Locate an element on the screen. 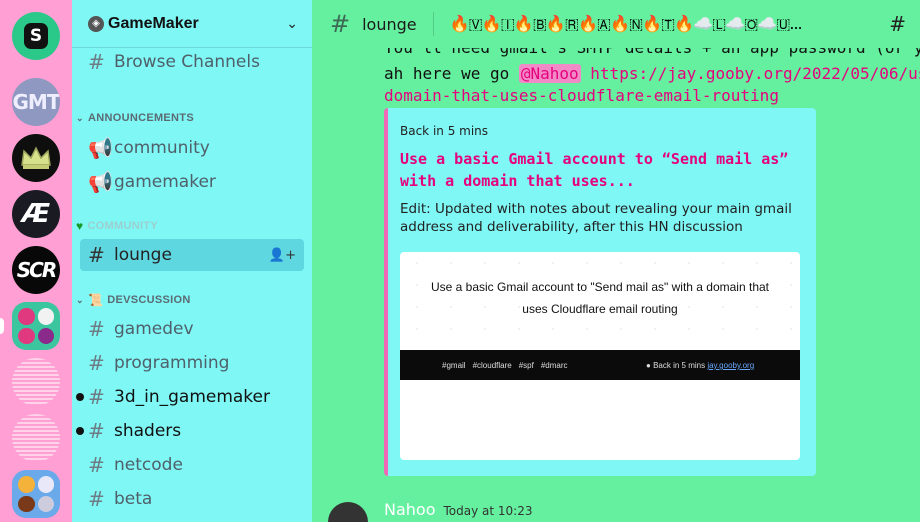  channel-label: programming is located at coordinates (172, 363).